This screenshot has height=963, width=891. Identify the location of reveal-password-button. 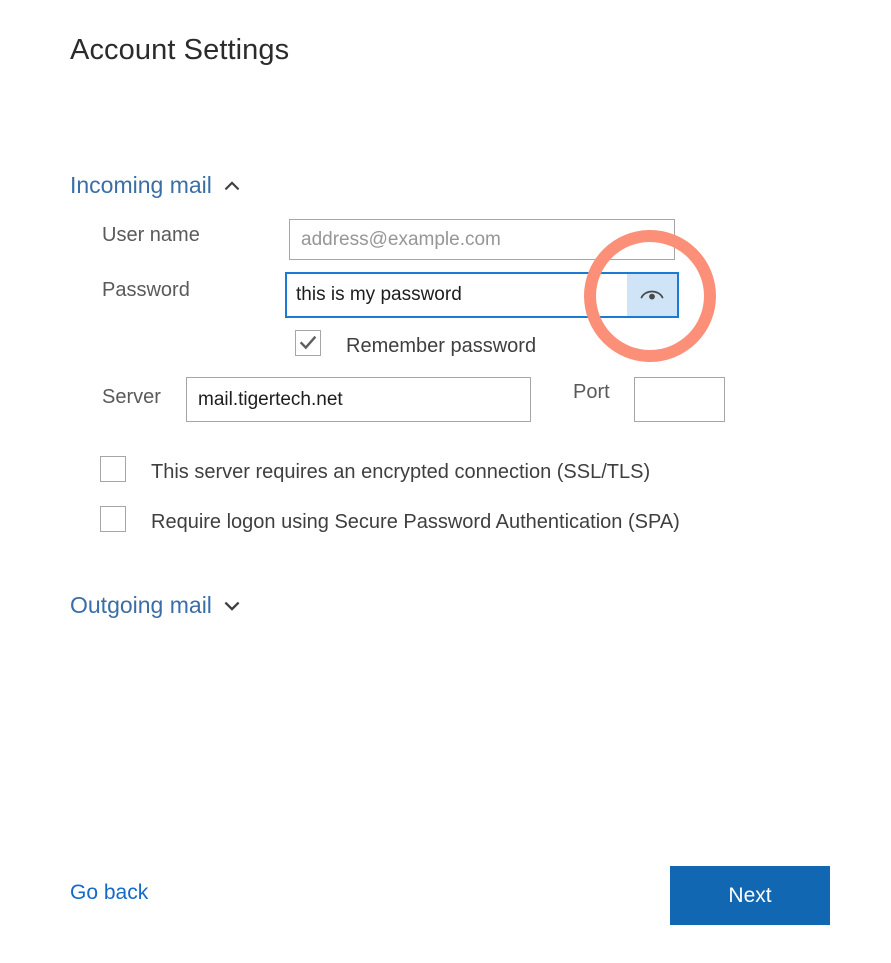
(652, 295).